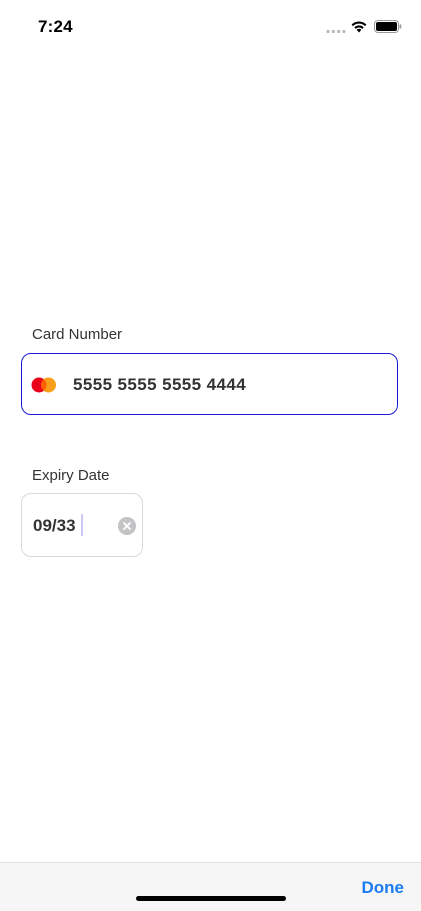 This screenshot has width=421, height=911. Describe the element at coordinates (77, 334) in the screenshot. I see `card-number-label: Card Number` at that location.